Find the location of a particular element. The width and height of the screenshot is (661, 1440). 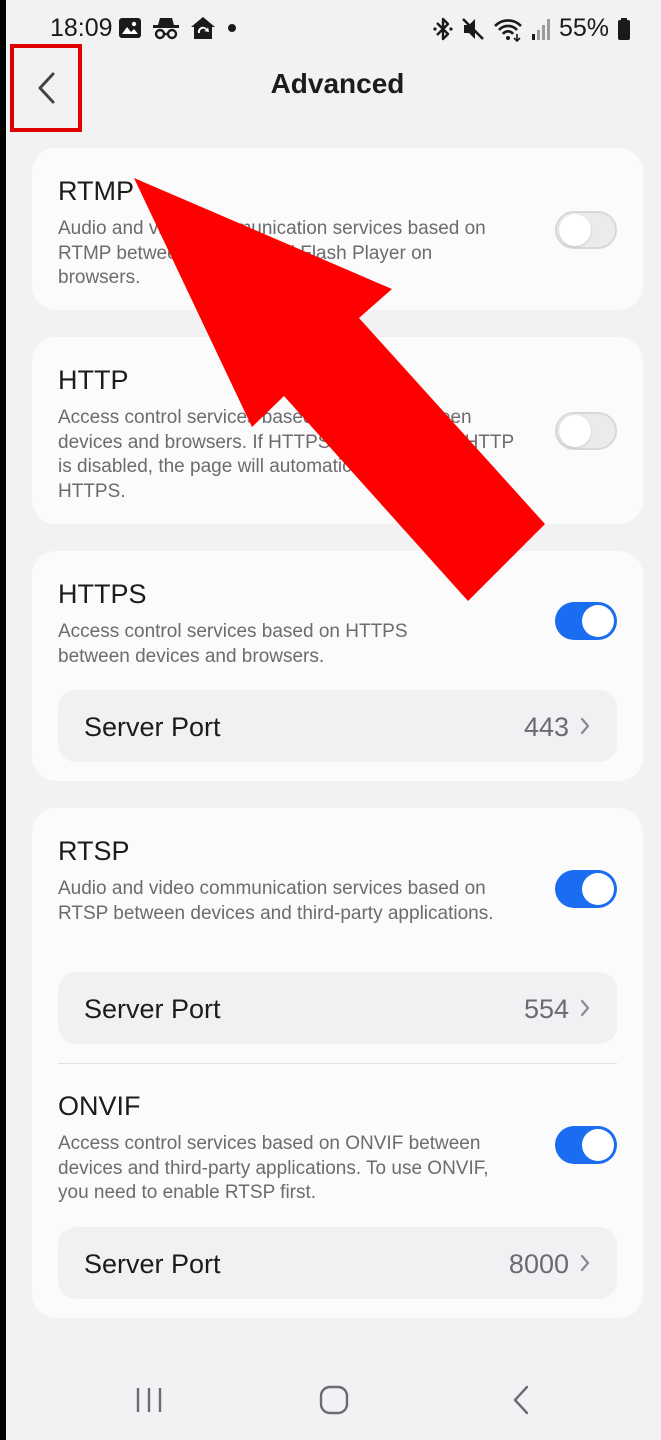

onvif-server-port-row: Server Port 8000 is located at coordinates (337, 1263).